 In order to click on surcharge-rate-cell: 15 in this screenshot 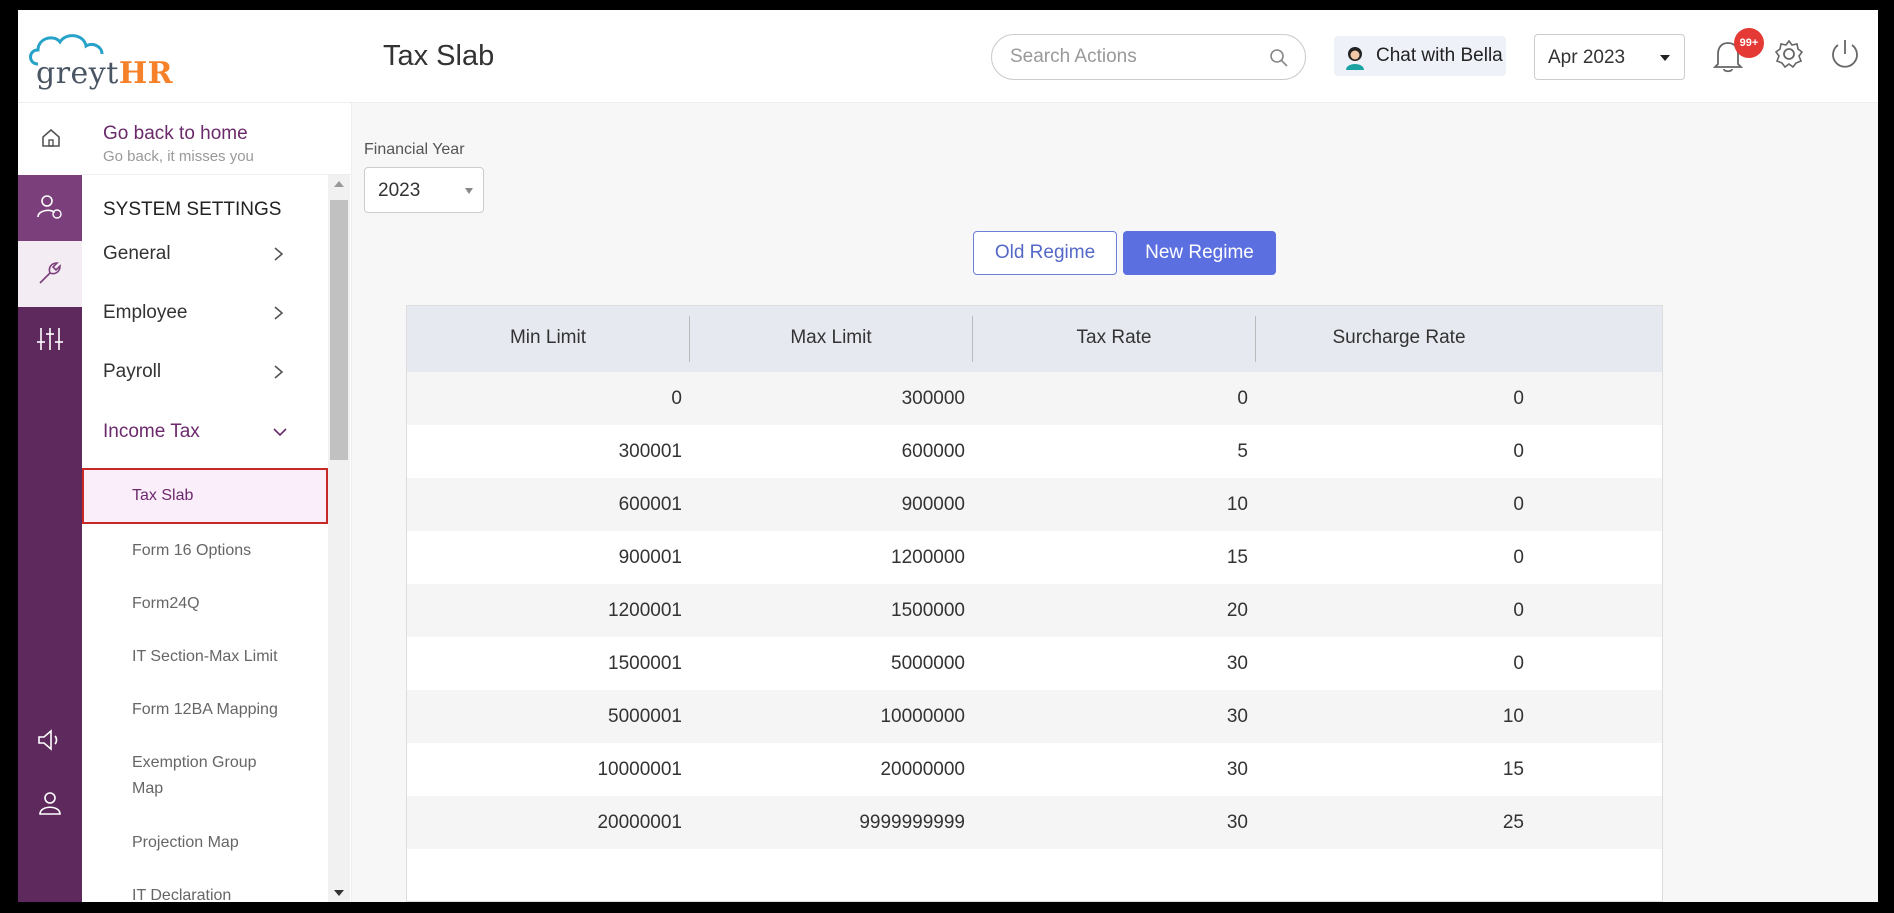, I will do `click(1513, 769)`.